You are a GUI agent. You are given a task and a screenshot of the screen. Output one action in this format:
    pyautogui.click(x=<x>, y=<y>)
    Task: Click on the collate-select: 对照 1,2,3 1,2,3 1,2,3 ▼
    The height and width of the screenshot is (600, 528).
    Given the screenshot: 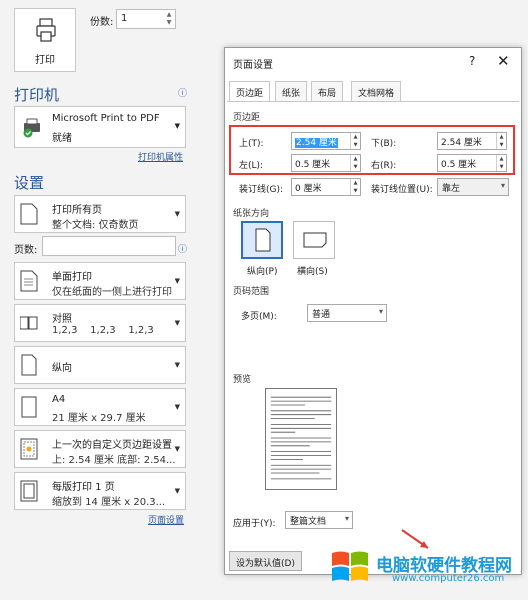 What is the action you would take?
    pyautogui.click(x=100, y=323)
    